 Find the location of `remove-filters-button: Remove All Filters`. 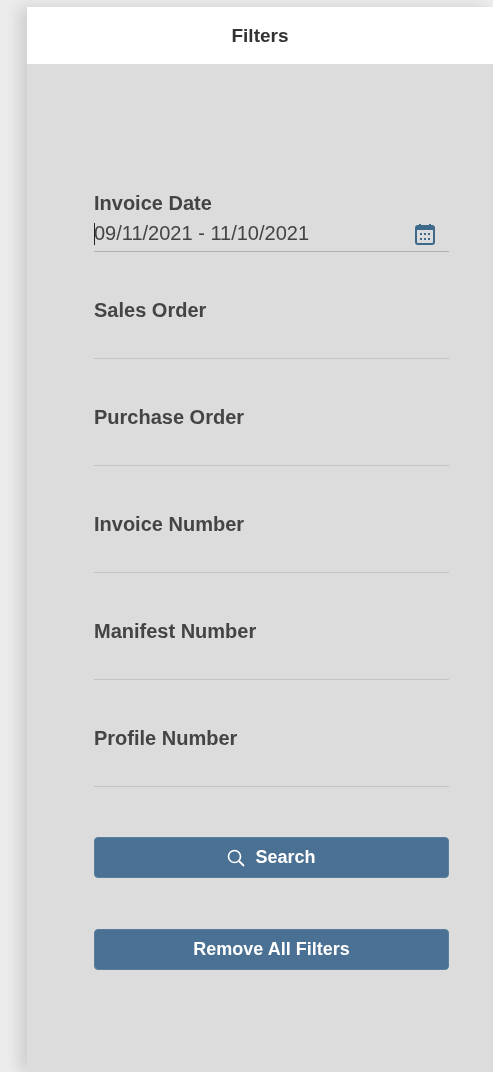

remove-filters-button: Remove All Filters is located at coordinates (271, 949).